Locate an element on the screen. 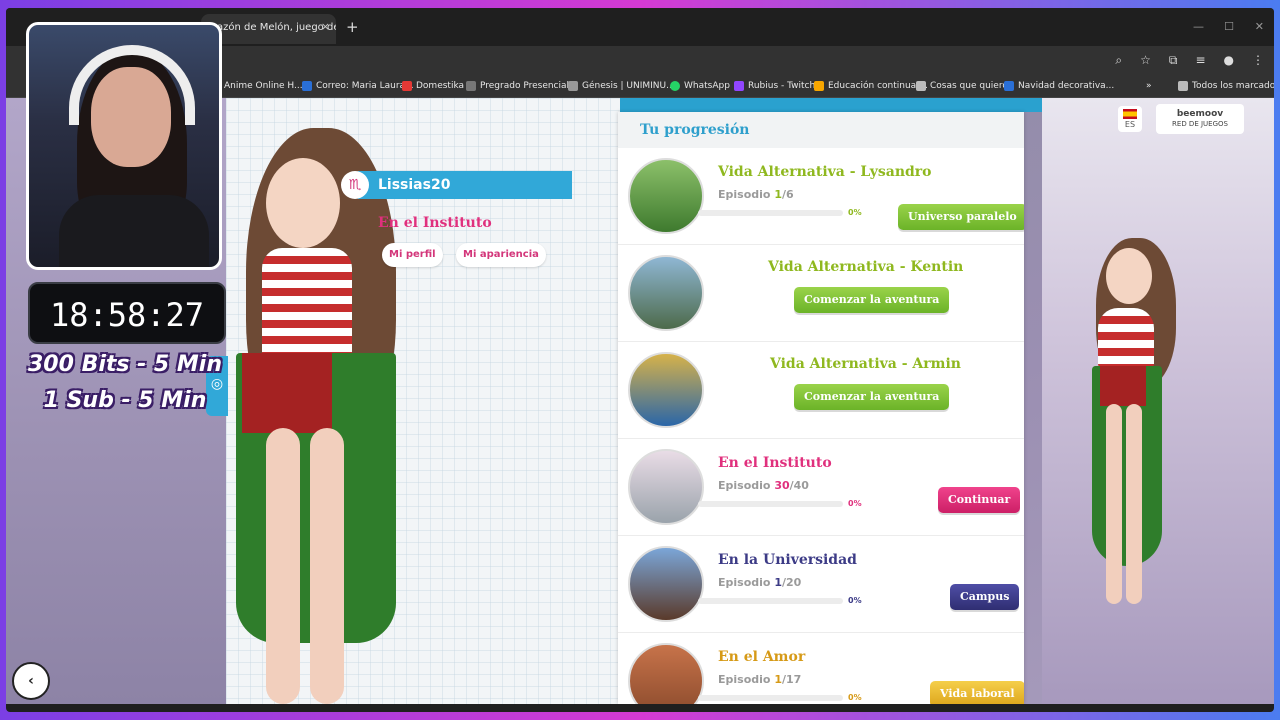 The width and height of the screenshot is (1280, 720). my-appearance-button: Mi apariencia is located at coordinates (501, 255).